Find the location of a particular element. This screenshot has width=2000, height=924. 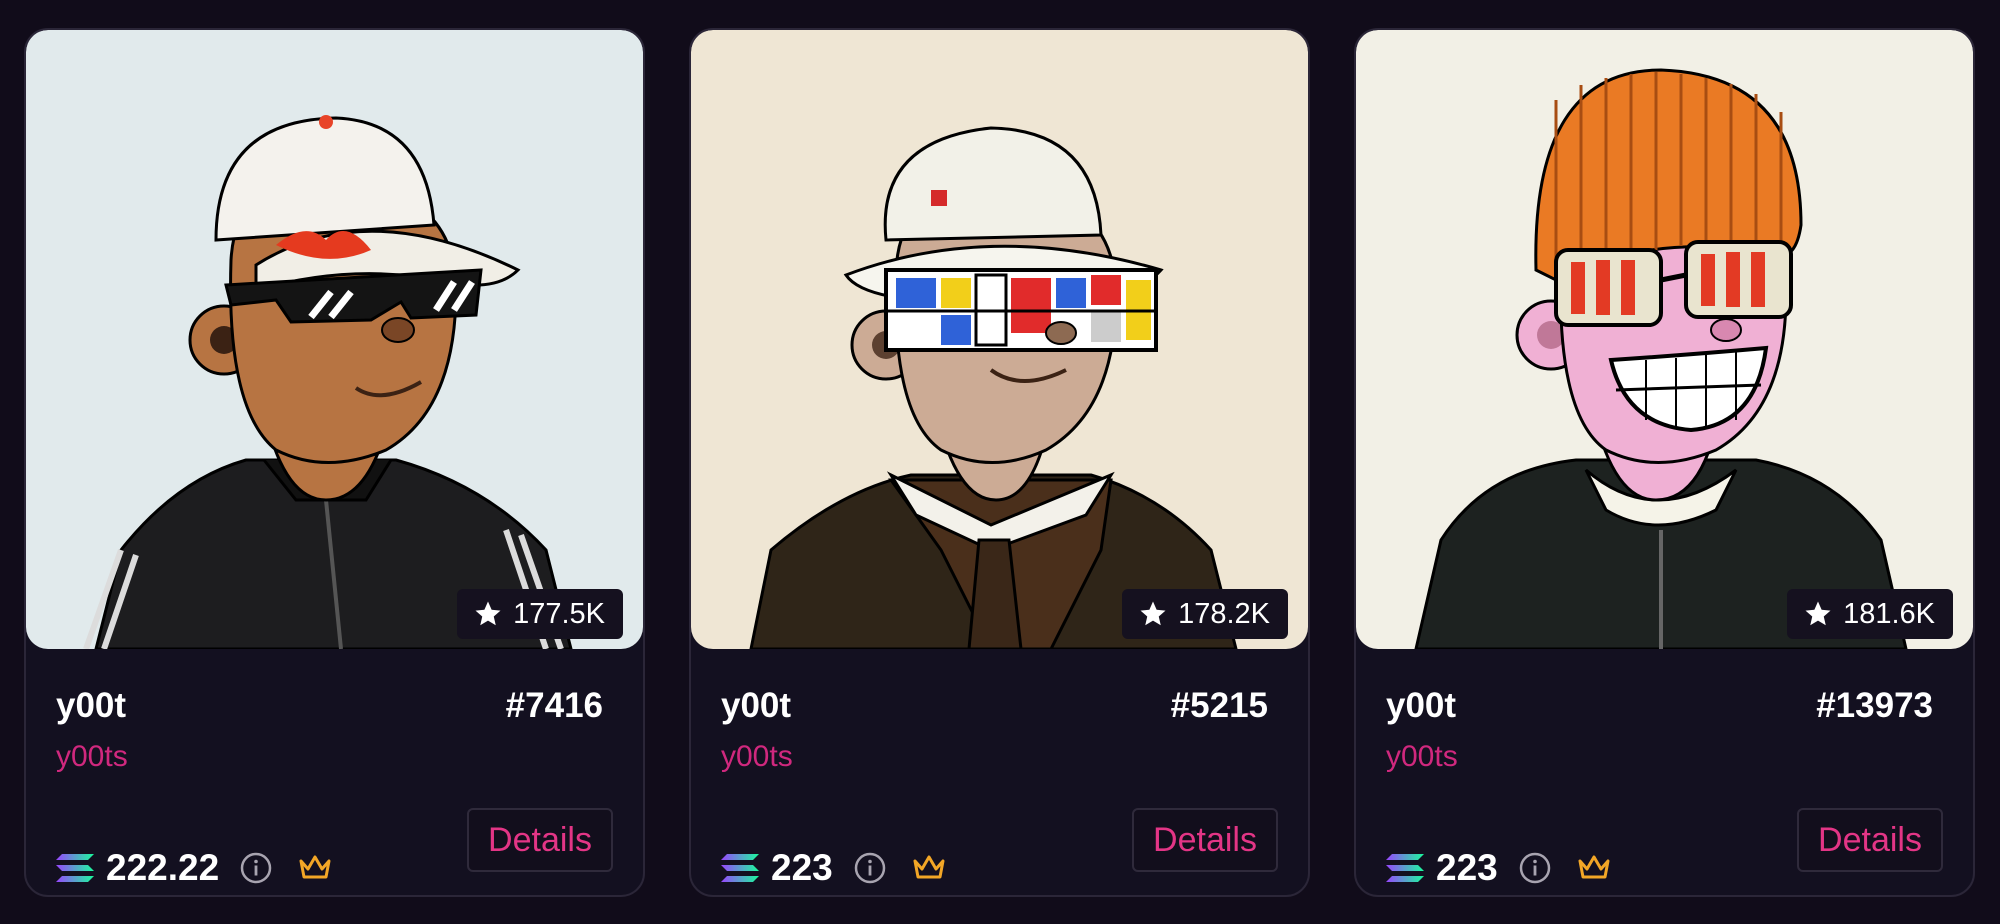

rank-value: 177.5K is located at coordinates (559, 613).